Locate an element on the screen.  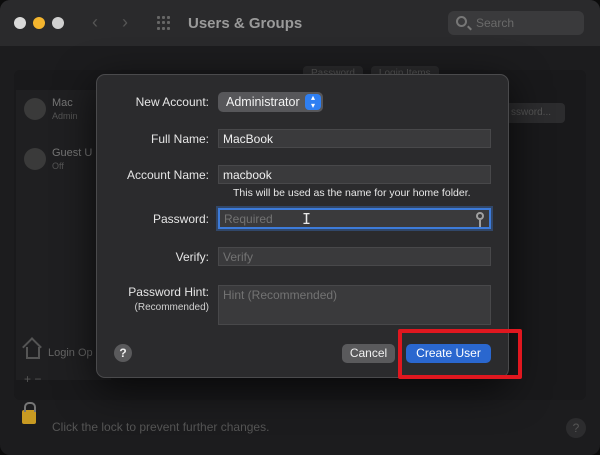
verify-field: Verify is located at coordinates (354, 256).